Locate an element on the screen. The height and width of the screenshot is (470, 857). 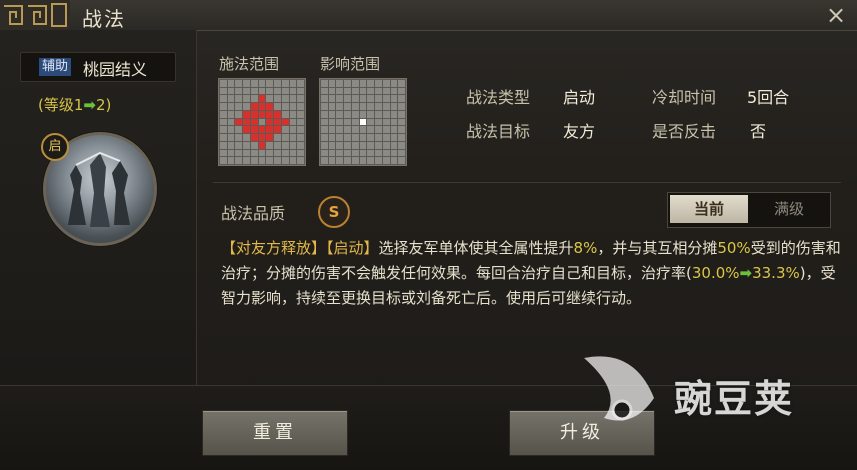
counter-label: 是否反击 is located at coordinates (684, 131).